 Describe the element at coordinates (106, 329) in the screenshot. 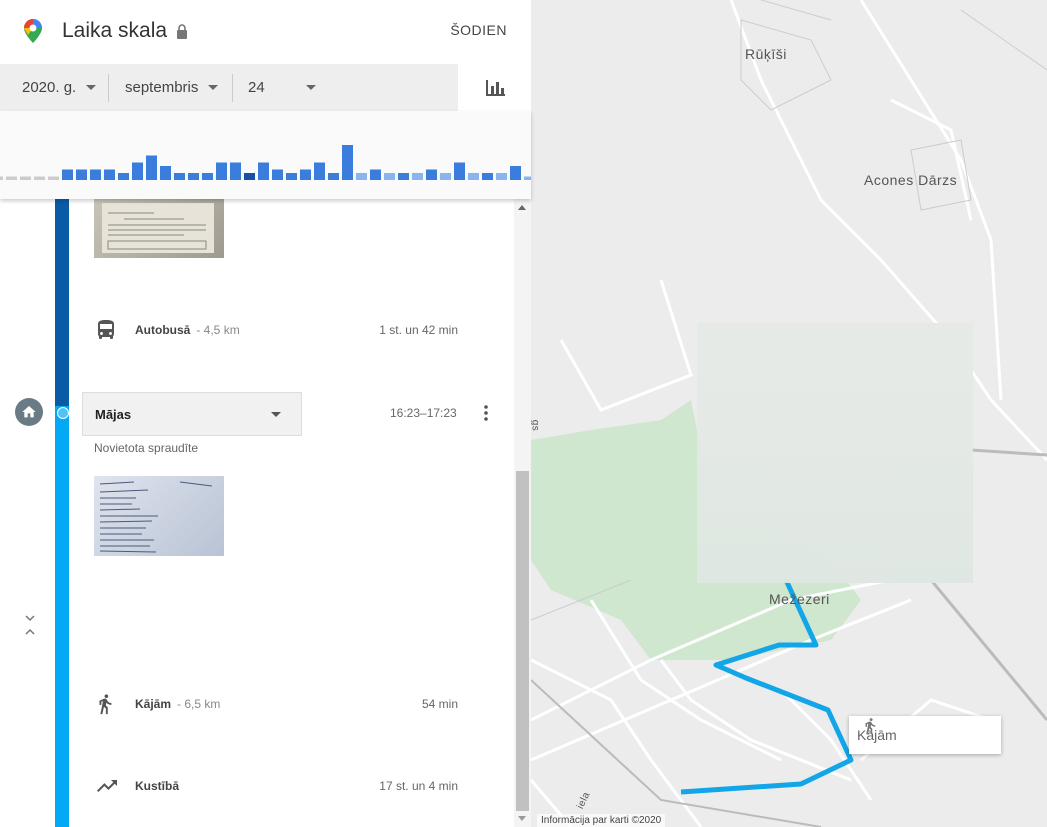

I see `bus-icon` at that location.